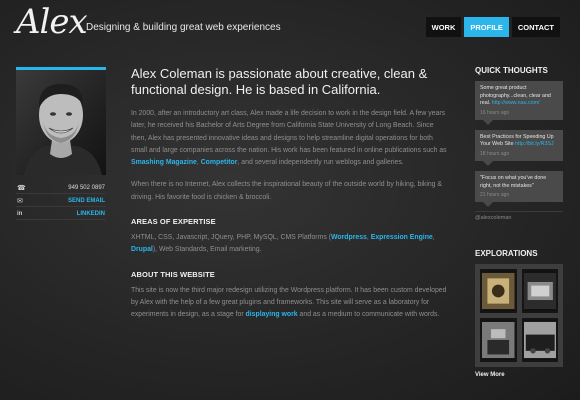 This screenshot has width=580, height=400. I want to click on main-nav: WORK PROFILE CONTACT, so click(492, 27).